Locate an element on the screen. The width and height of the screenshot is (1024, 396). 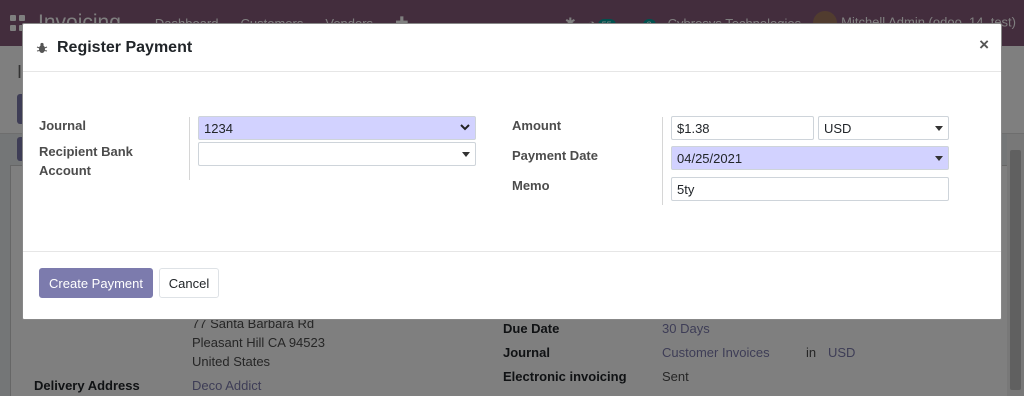
memo-value: 5ty is located at coordinates (686, 189).